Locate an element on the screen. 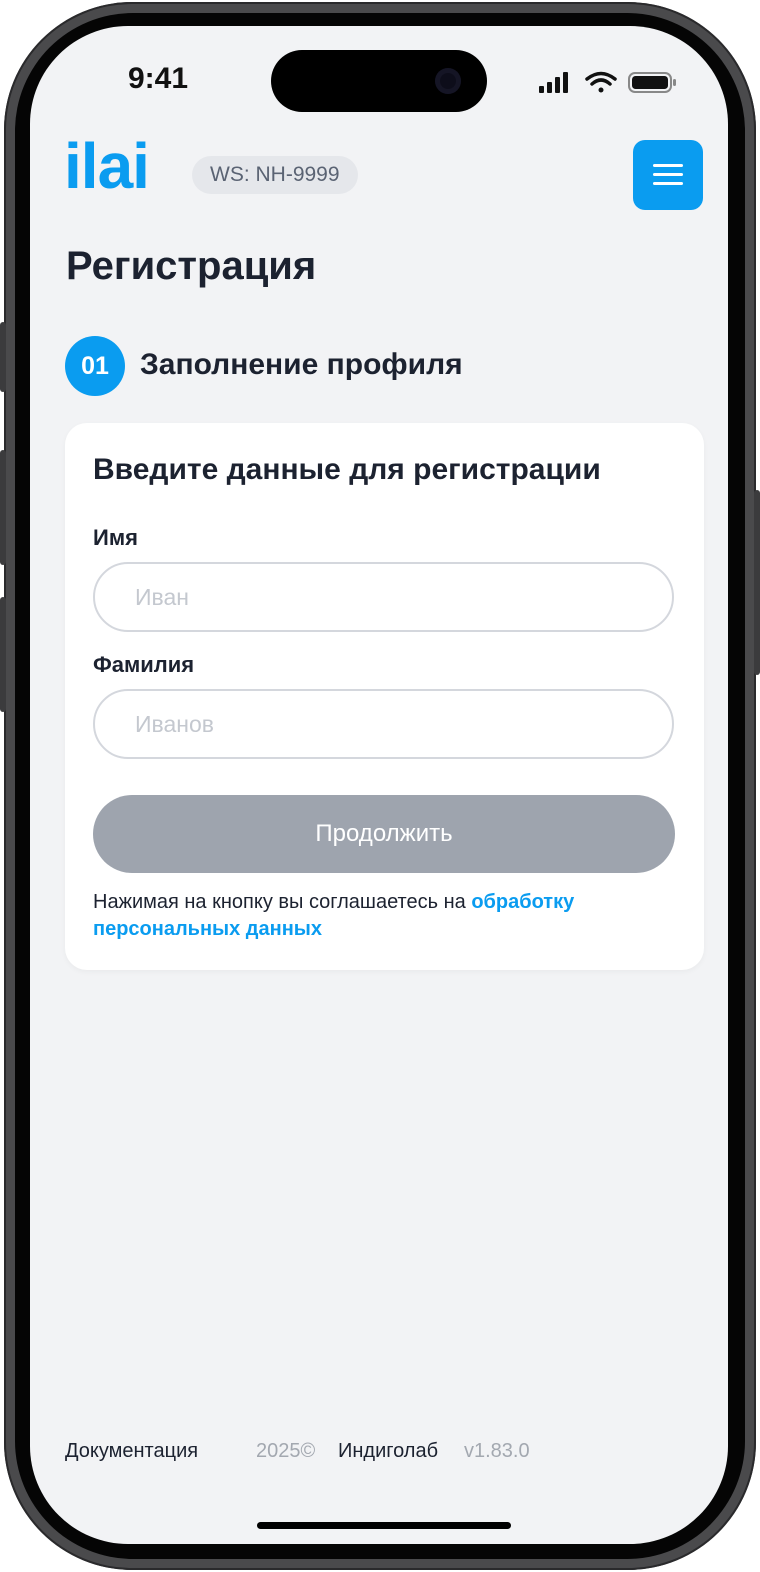 The image size is (760, 1572). step-label: Заполнение профиля is located at coordinates (301, 364).